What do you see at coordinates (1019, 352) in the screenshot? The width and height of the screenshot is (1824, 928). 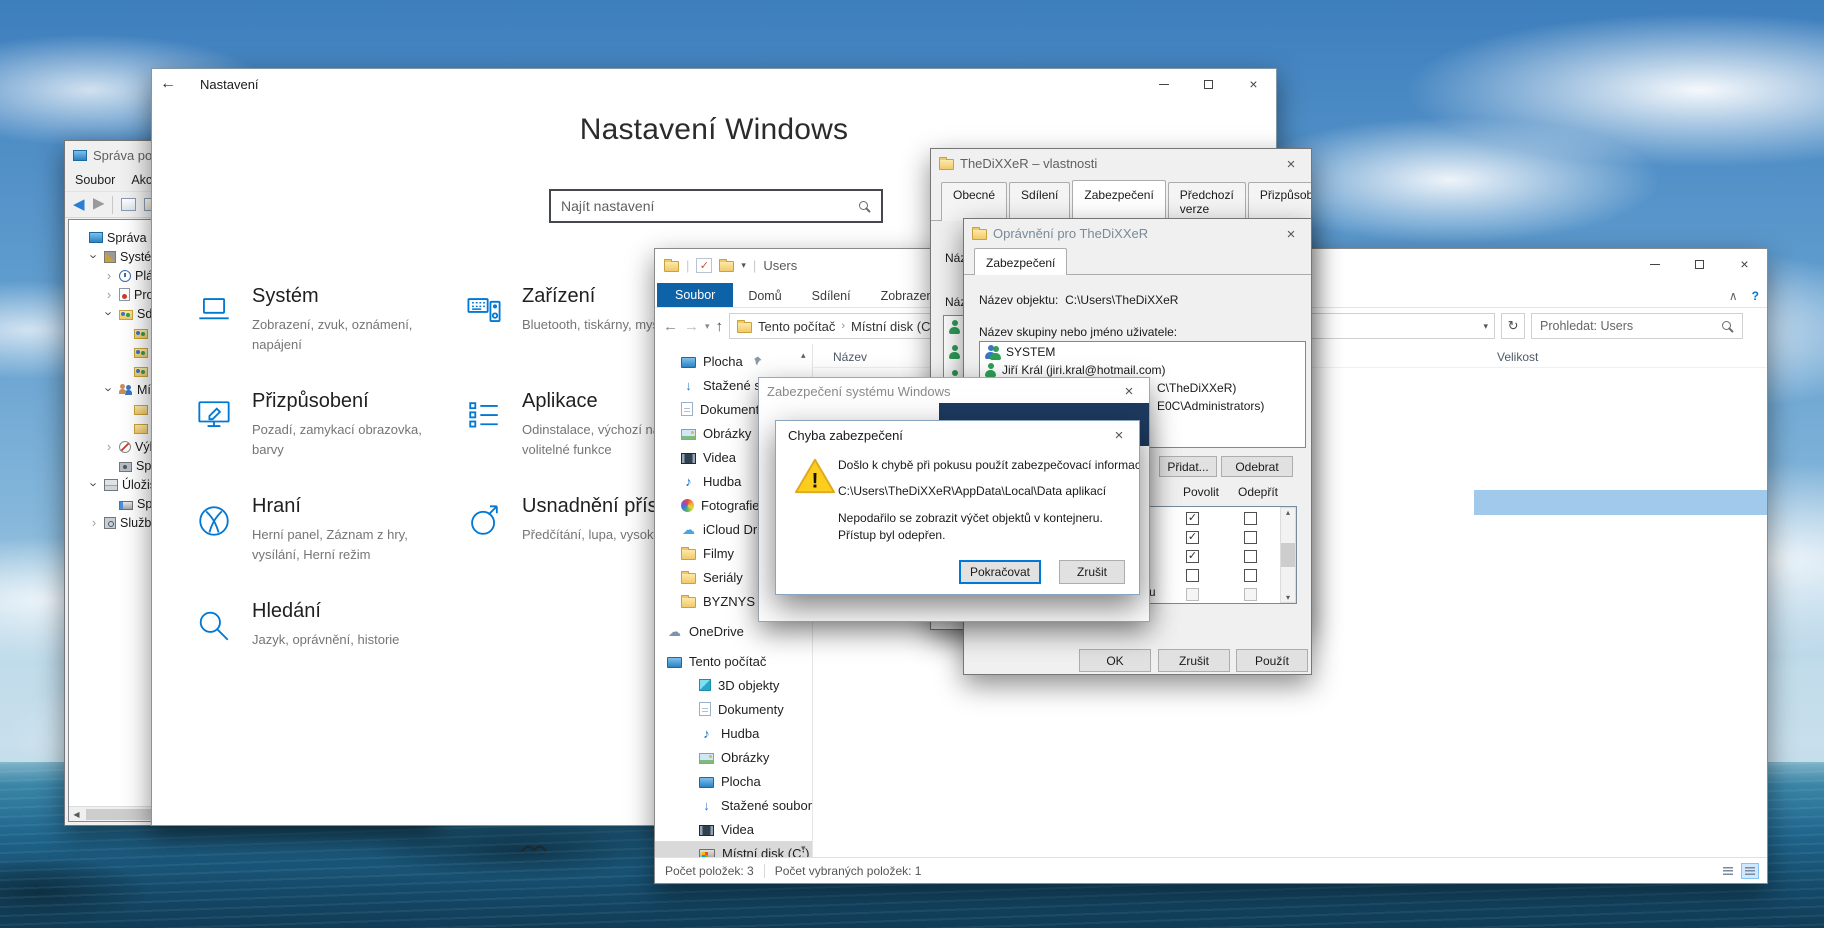 I see `permission-entry: SYSTEM` at bounding box center [1019, 352].